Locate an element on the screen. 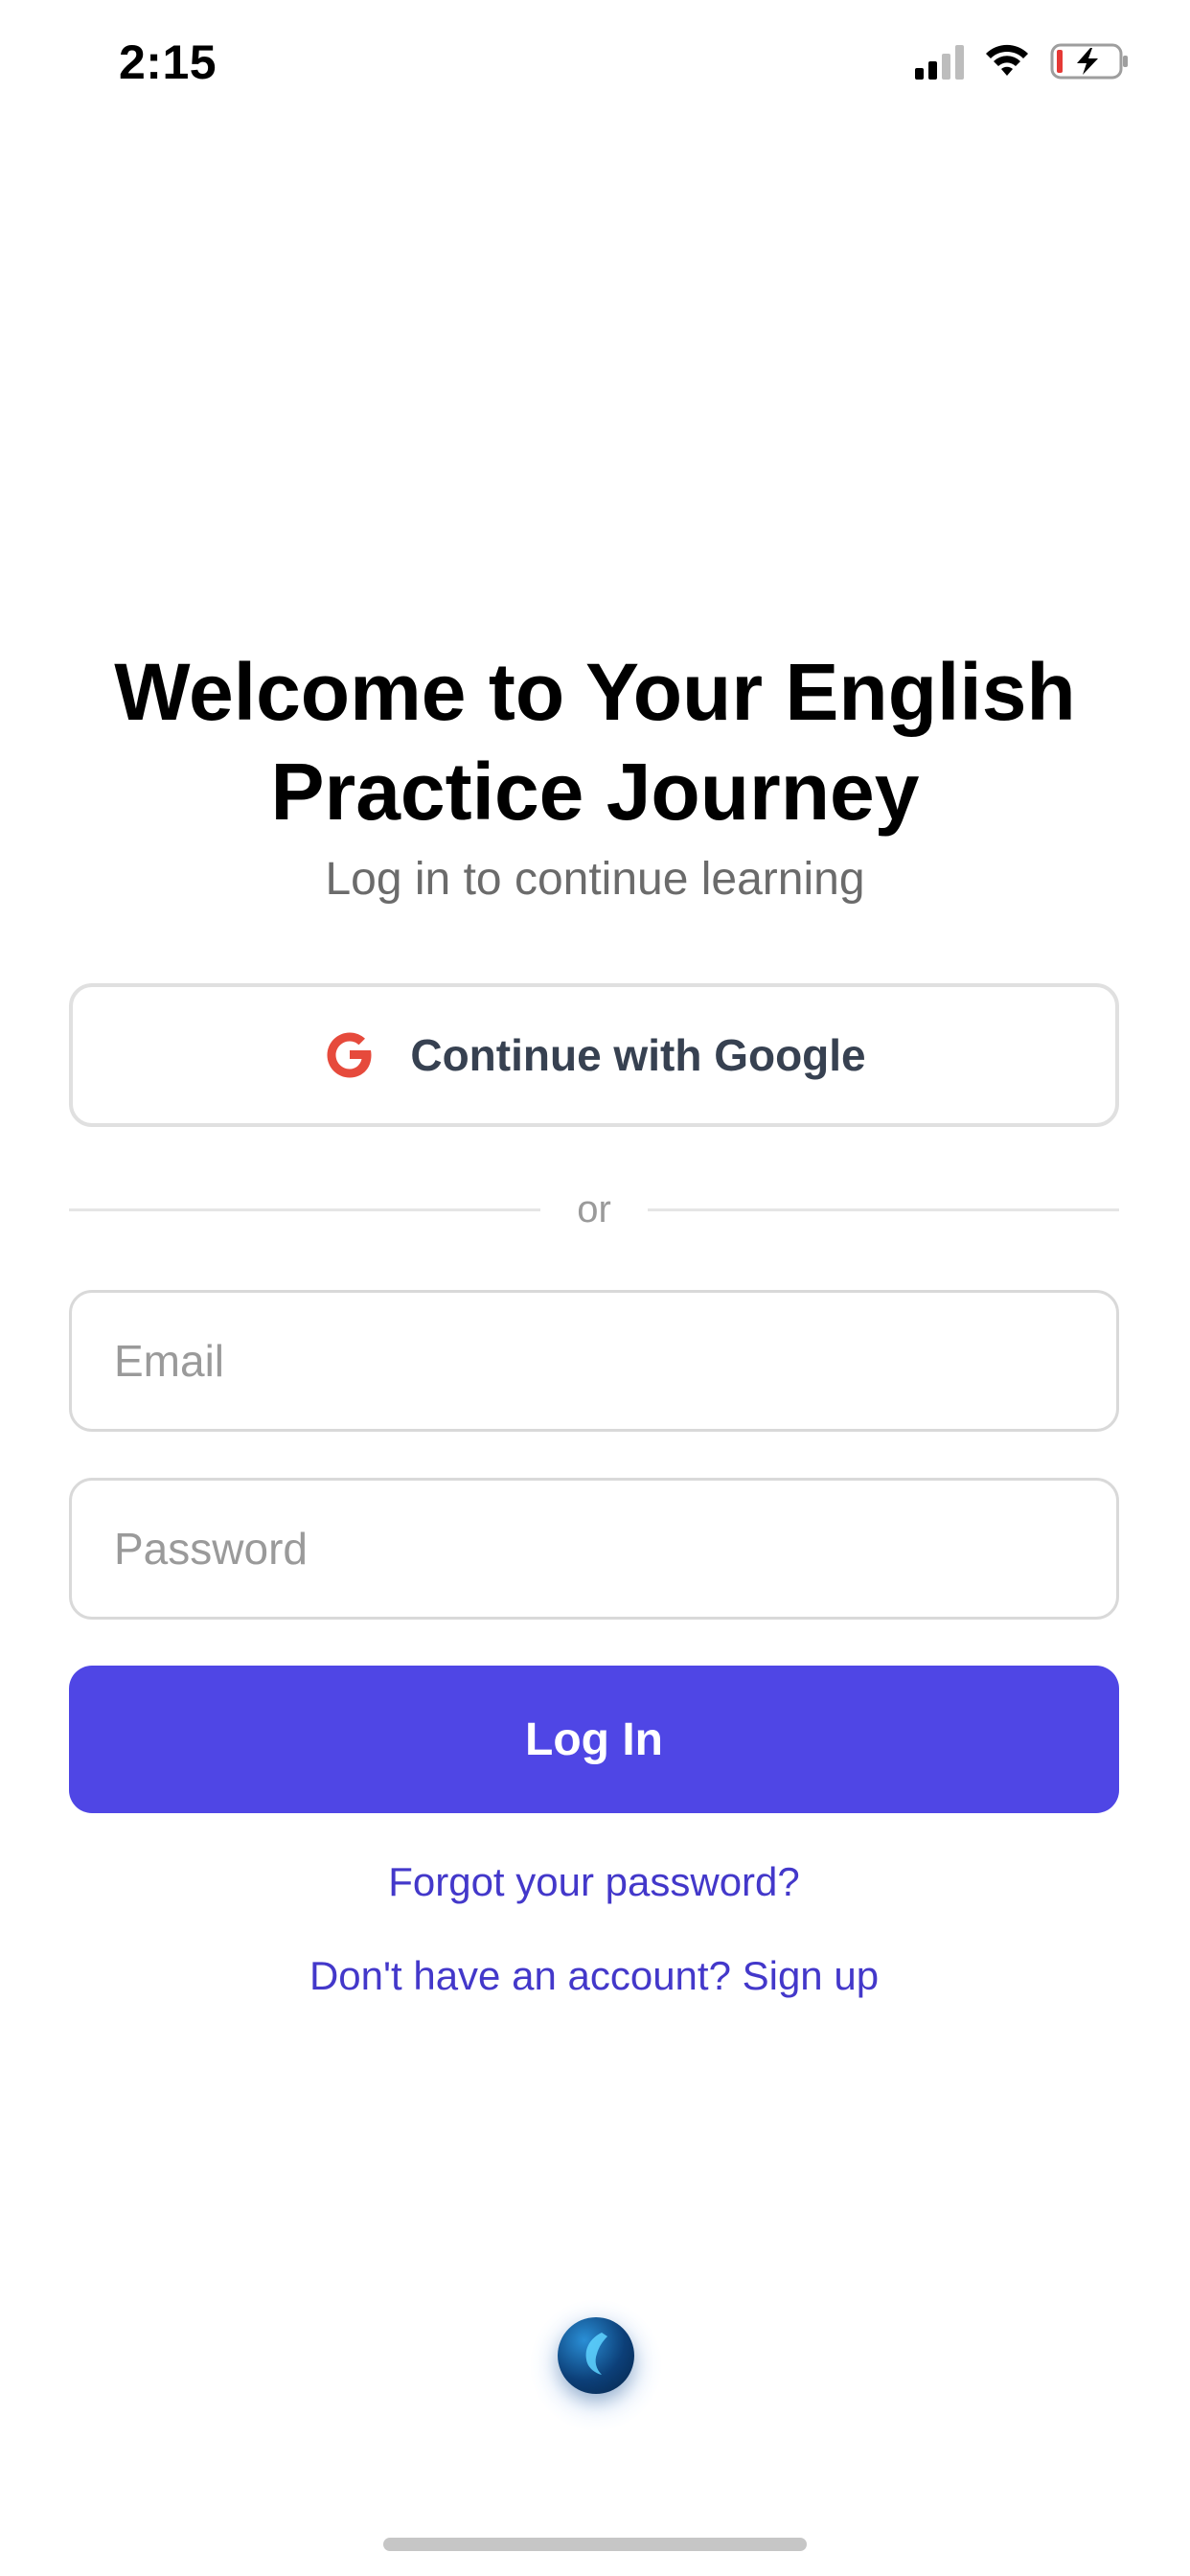 The height and width of the screenshot is (2576, 1190). divider-label: or is located at coordinates (594, 1208).